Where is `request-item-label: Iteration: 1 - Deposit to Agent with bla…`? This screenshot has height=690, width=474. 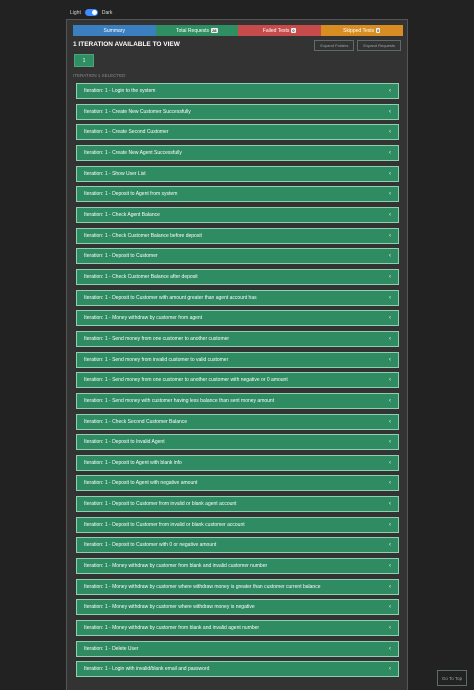 request-item-label: Iteration: 1 - Deposit to Agent with bla… is located at coordinates (133, 462).